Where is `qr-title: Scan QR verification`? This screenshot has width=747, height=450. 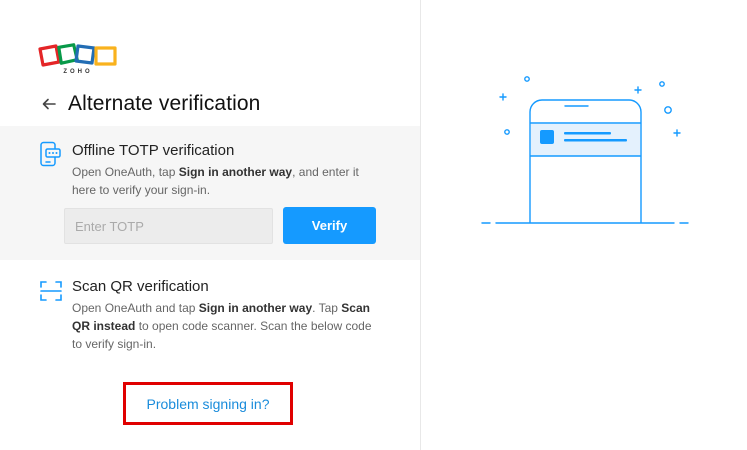
qr-title: Scan QR verification is located at coordinates (140, 286).